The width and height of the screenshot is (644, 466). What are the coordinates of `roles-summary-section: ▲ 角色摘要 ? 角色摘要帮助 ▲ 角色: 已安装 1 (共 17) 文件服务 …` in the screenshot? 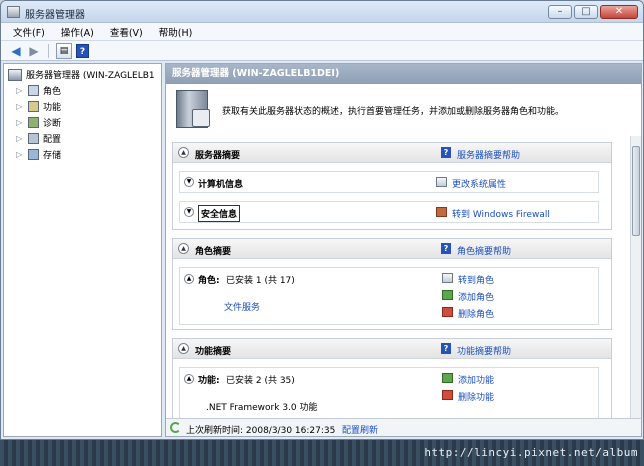 It's located at (392, 284).